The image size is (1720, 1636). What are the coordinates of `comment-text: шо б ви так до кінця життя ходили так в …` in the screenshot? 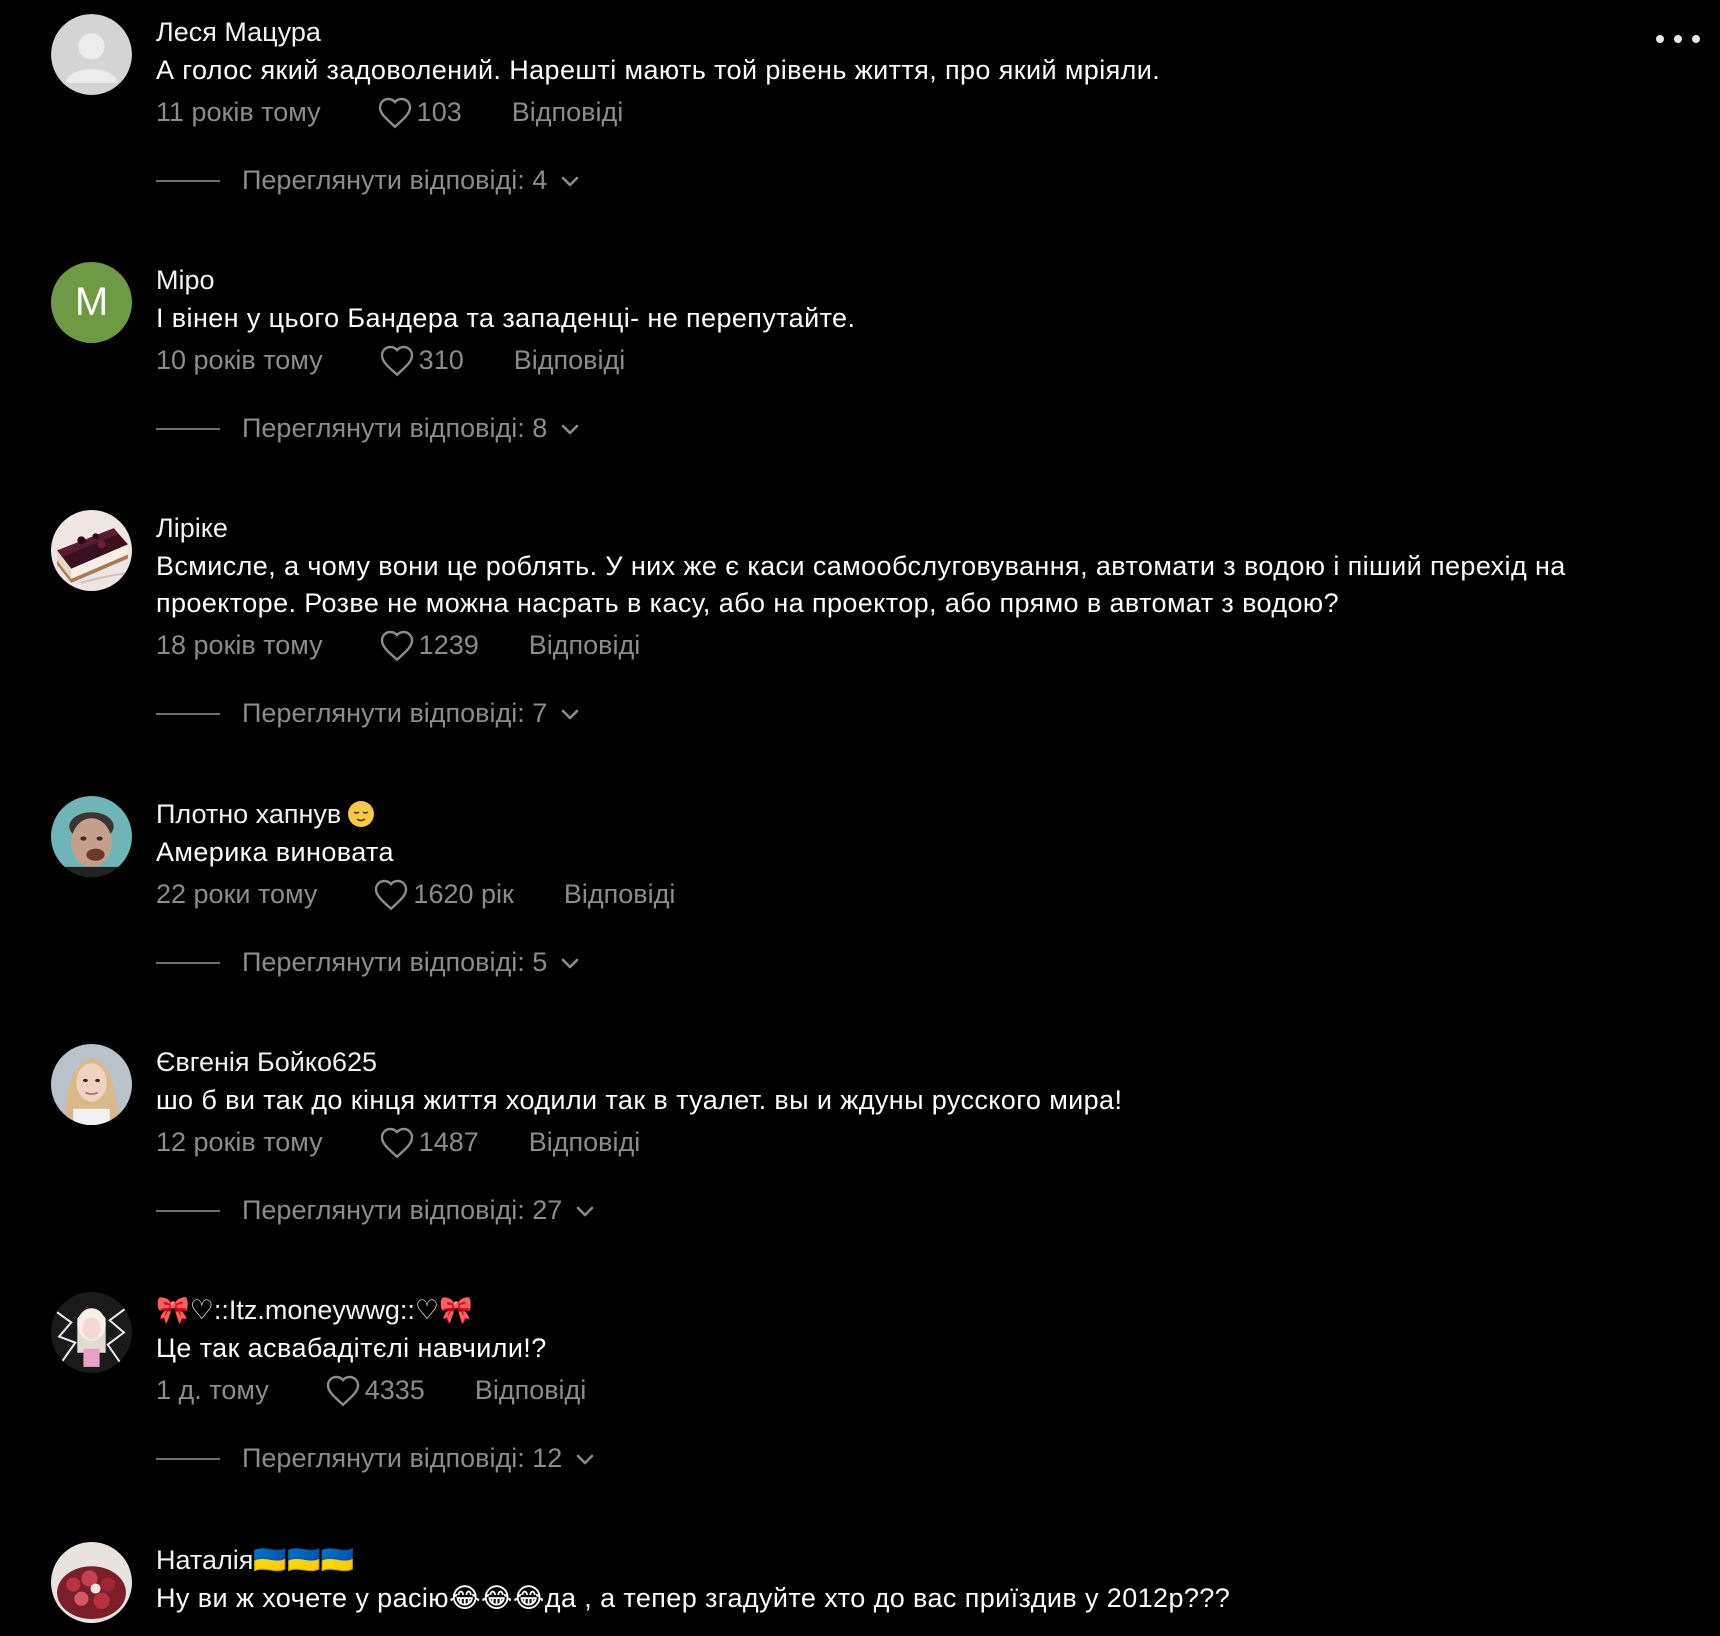 It's located at (639, 1100).